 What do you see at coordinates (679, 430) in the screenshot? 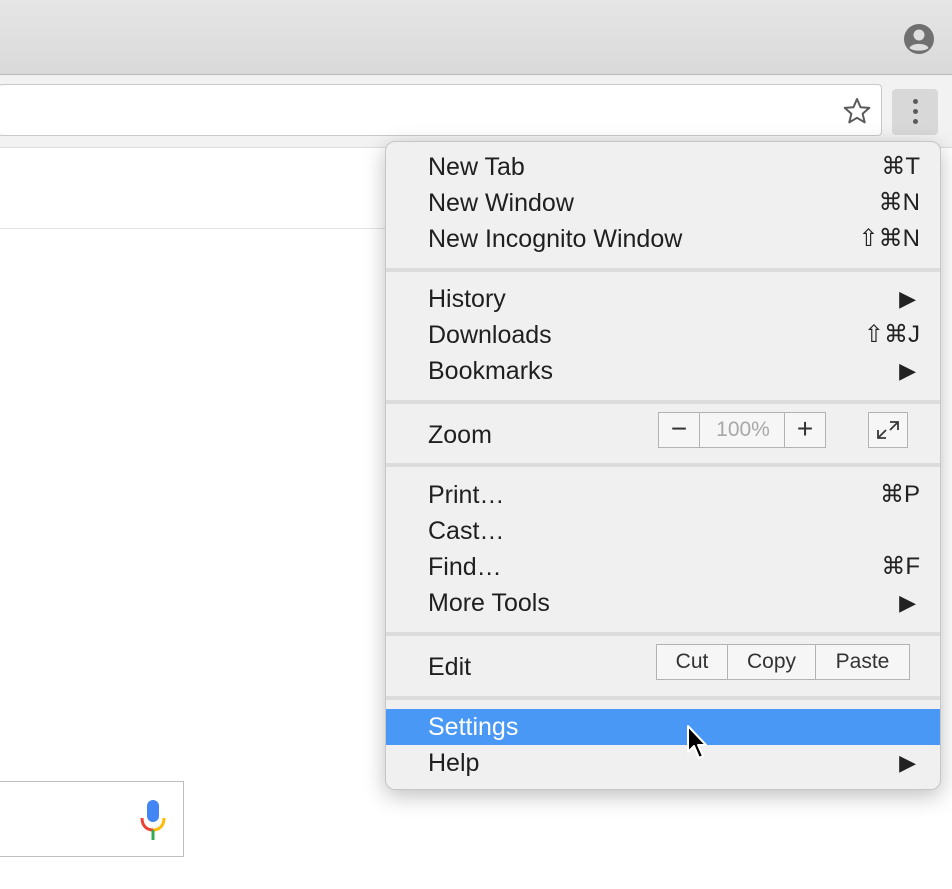
I see `zoom-out-button: −` at bounding box center [679, 430].